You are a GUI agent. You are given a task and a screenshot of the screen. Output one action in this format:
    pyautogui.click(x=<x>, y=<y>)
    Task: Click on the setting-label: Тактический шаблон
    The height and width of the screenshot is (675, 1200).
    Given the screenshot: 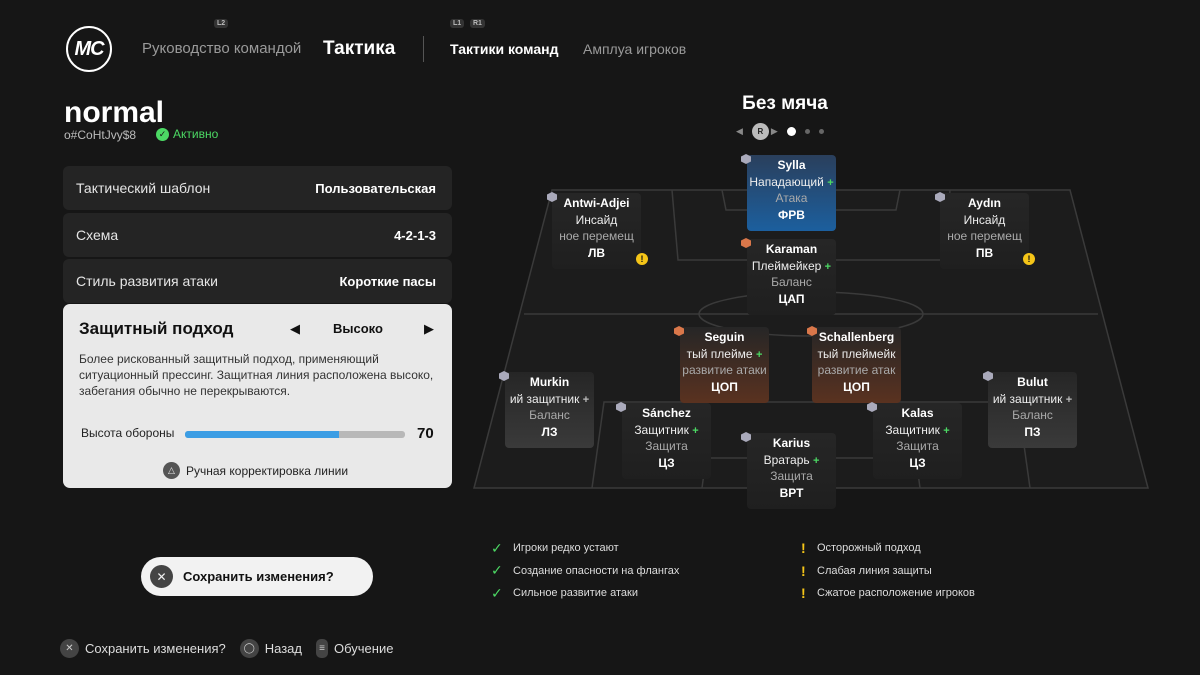 What is the action you would take?
    pyautogui.click(x=143, y=188)
    